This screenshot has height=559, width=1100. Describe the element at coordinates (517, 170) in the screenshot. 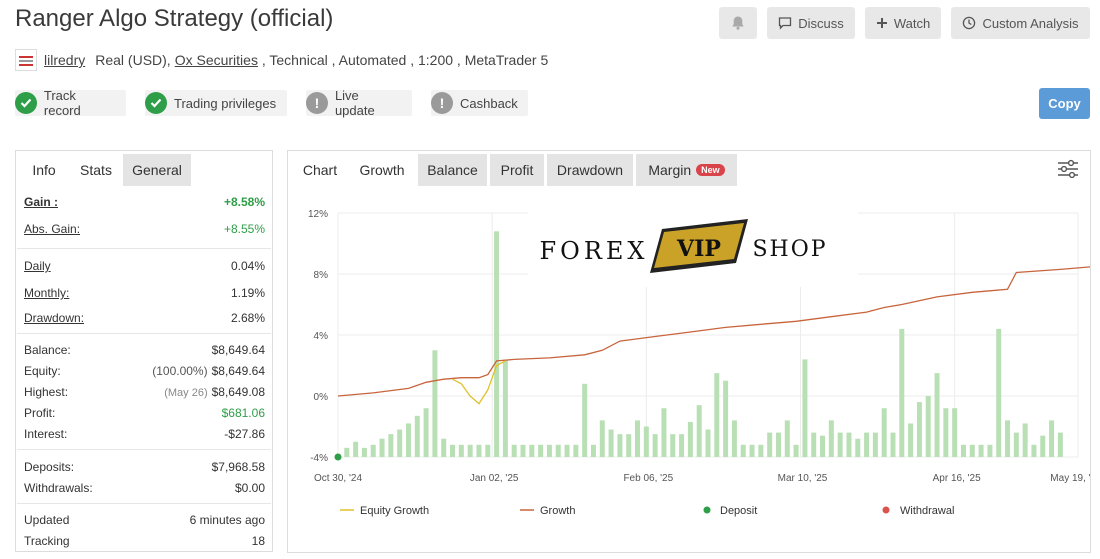

I see `tab-profit: Profit` at that location.